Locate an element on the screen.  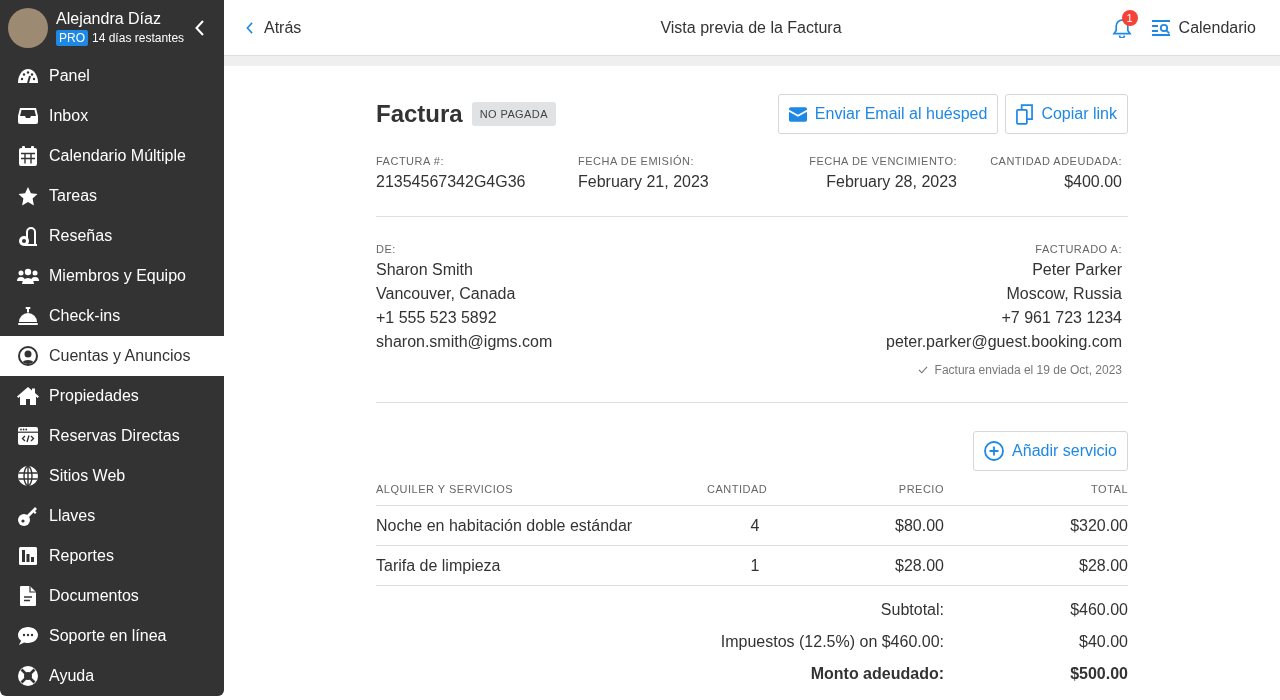
sidebar-item: Ayuda is located at coordinates (112, 676).